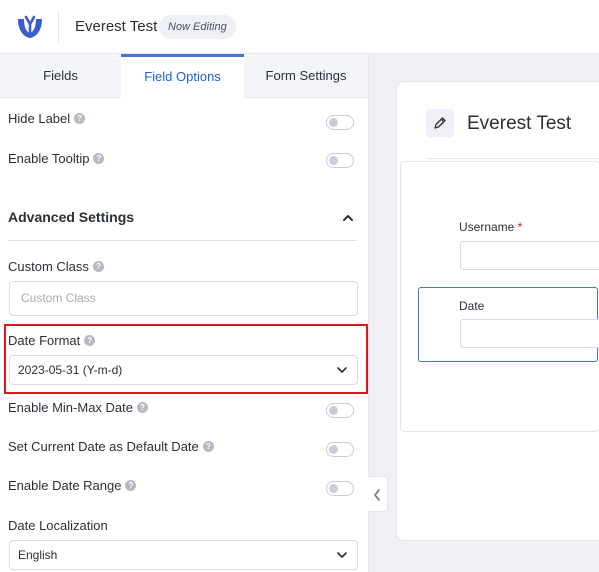  What do you see at coordinates (65, 485) in the screenshot?
I see `date-range-label: Enable Date Range` at bounding box center [65, 485].